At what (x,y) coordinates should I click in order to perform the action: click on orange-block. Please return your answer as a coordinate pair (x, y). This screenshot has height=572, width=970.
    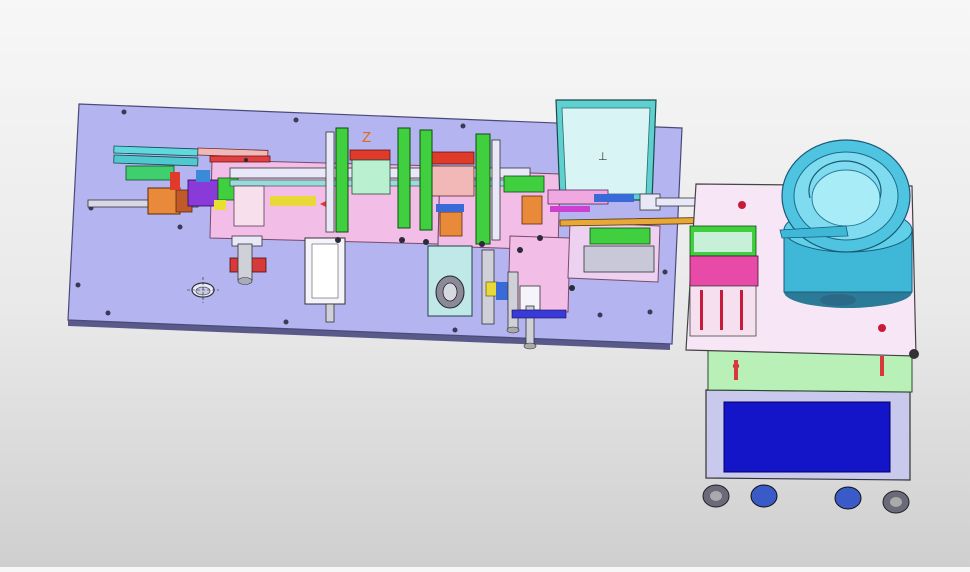
    Looking at the image, I should click on (164, 201).